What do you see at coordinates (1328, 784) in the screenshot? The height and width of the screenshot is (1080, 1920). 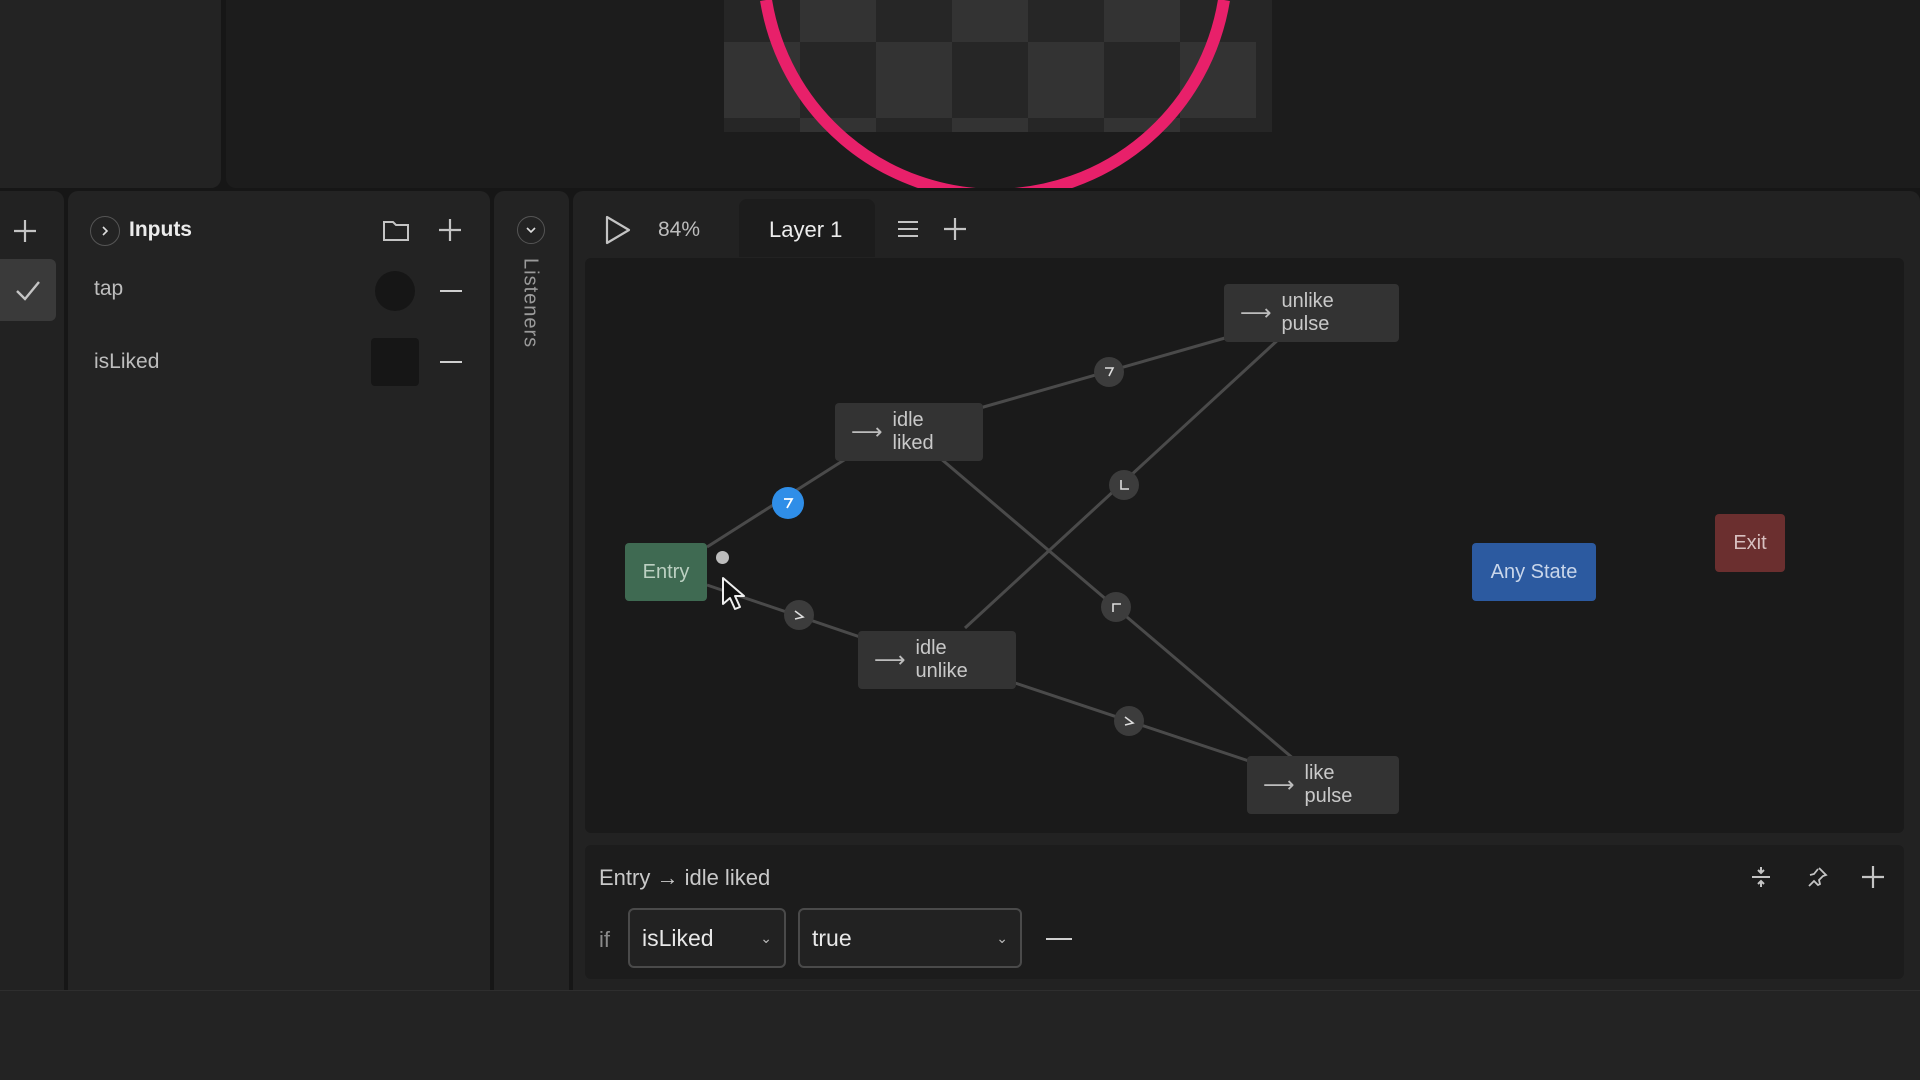 I see `node-label: like pulse` at bounding box center [1328, 784].